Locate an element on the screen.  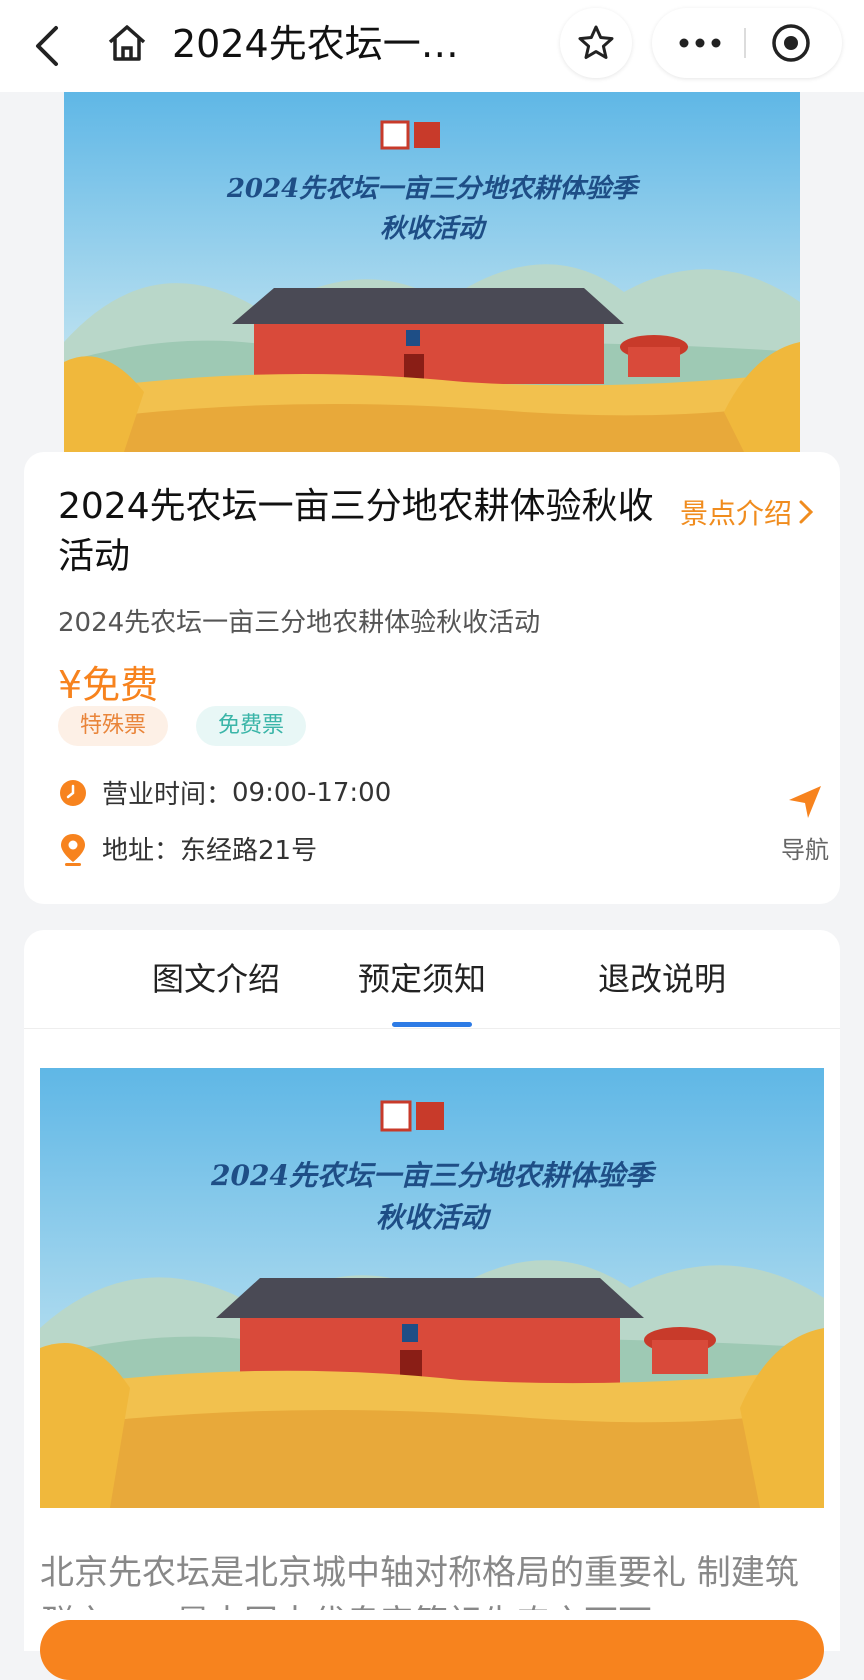
home-icon is located at coordinates (127, 43).